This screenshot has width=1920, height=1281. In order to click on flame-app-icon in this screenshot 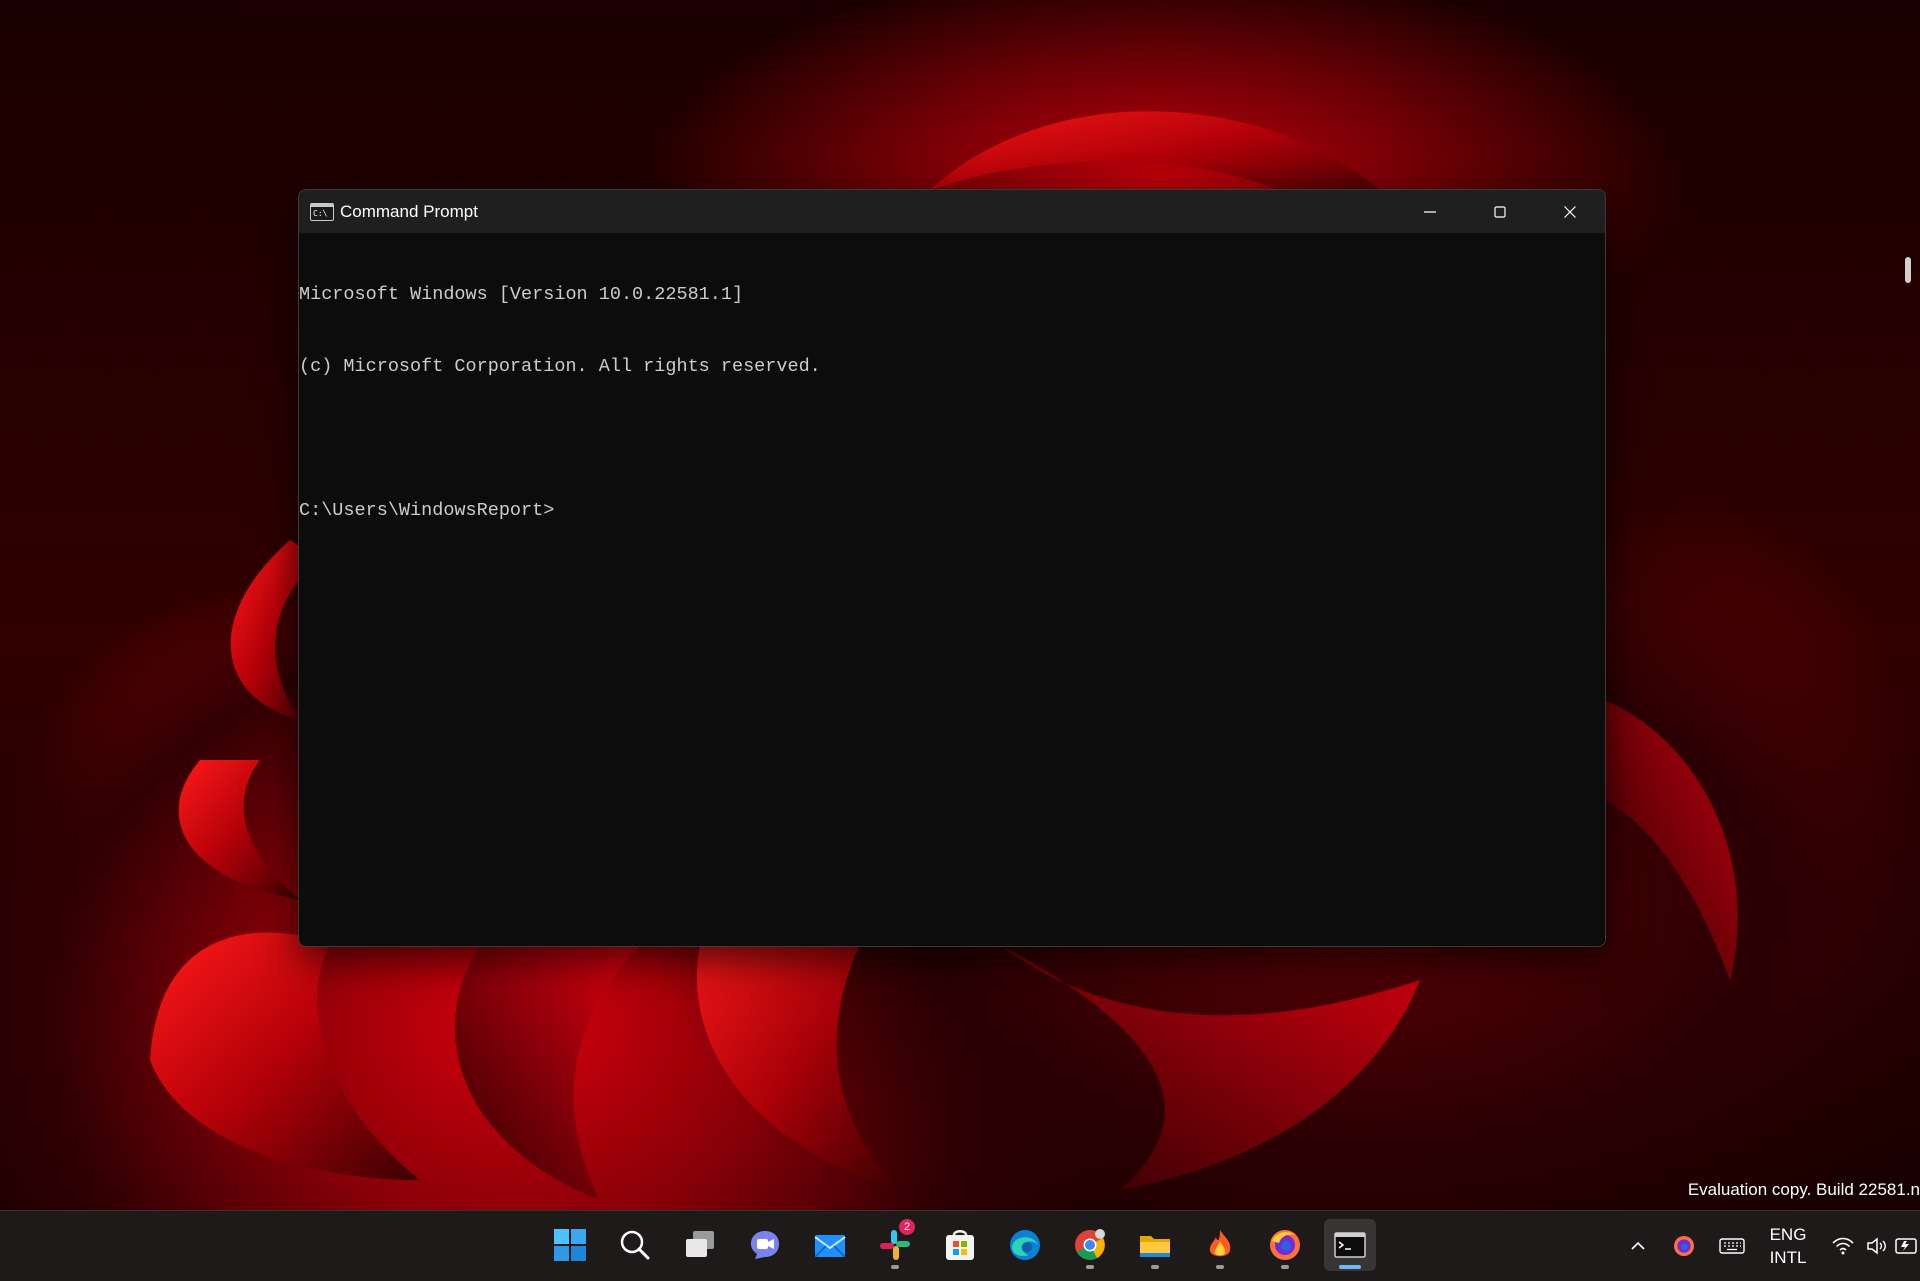, I will do `click(1220, 1245)`.